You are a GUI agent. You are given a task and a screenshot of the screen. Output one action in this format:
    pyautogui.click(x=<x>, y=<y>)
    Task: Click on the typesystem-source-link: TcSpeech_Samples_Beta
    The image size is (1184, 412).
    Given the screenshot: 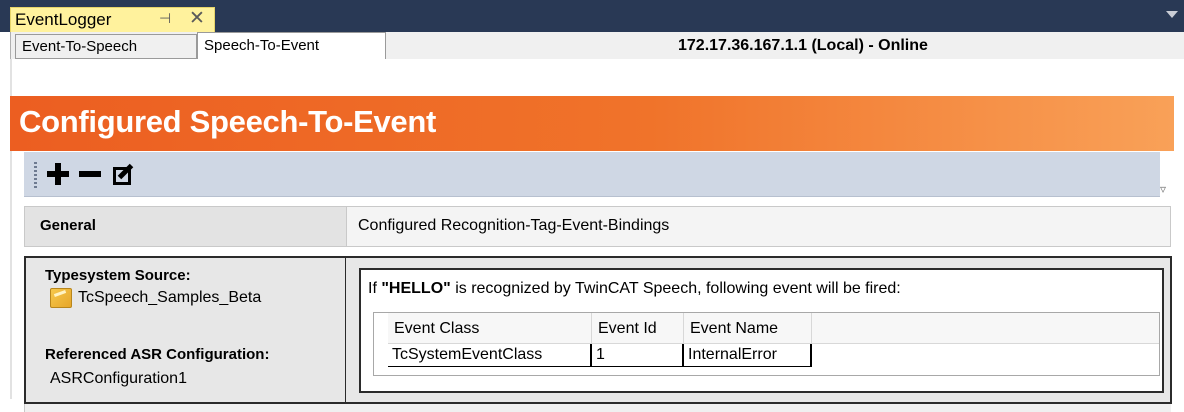 What is the action you would take?
    pyautogui.click(x=155, y=298)
    